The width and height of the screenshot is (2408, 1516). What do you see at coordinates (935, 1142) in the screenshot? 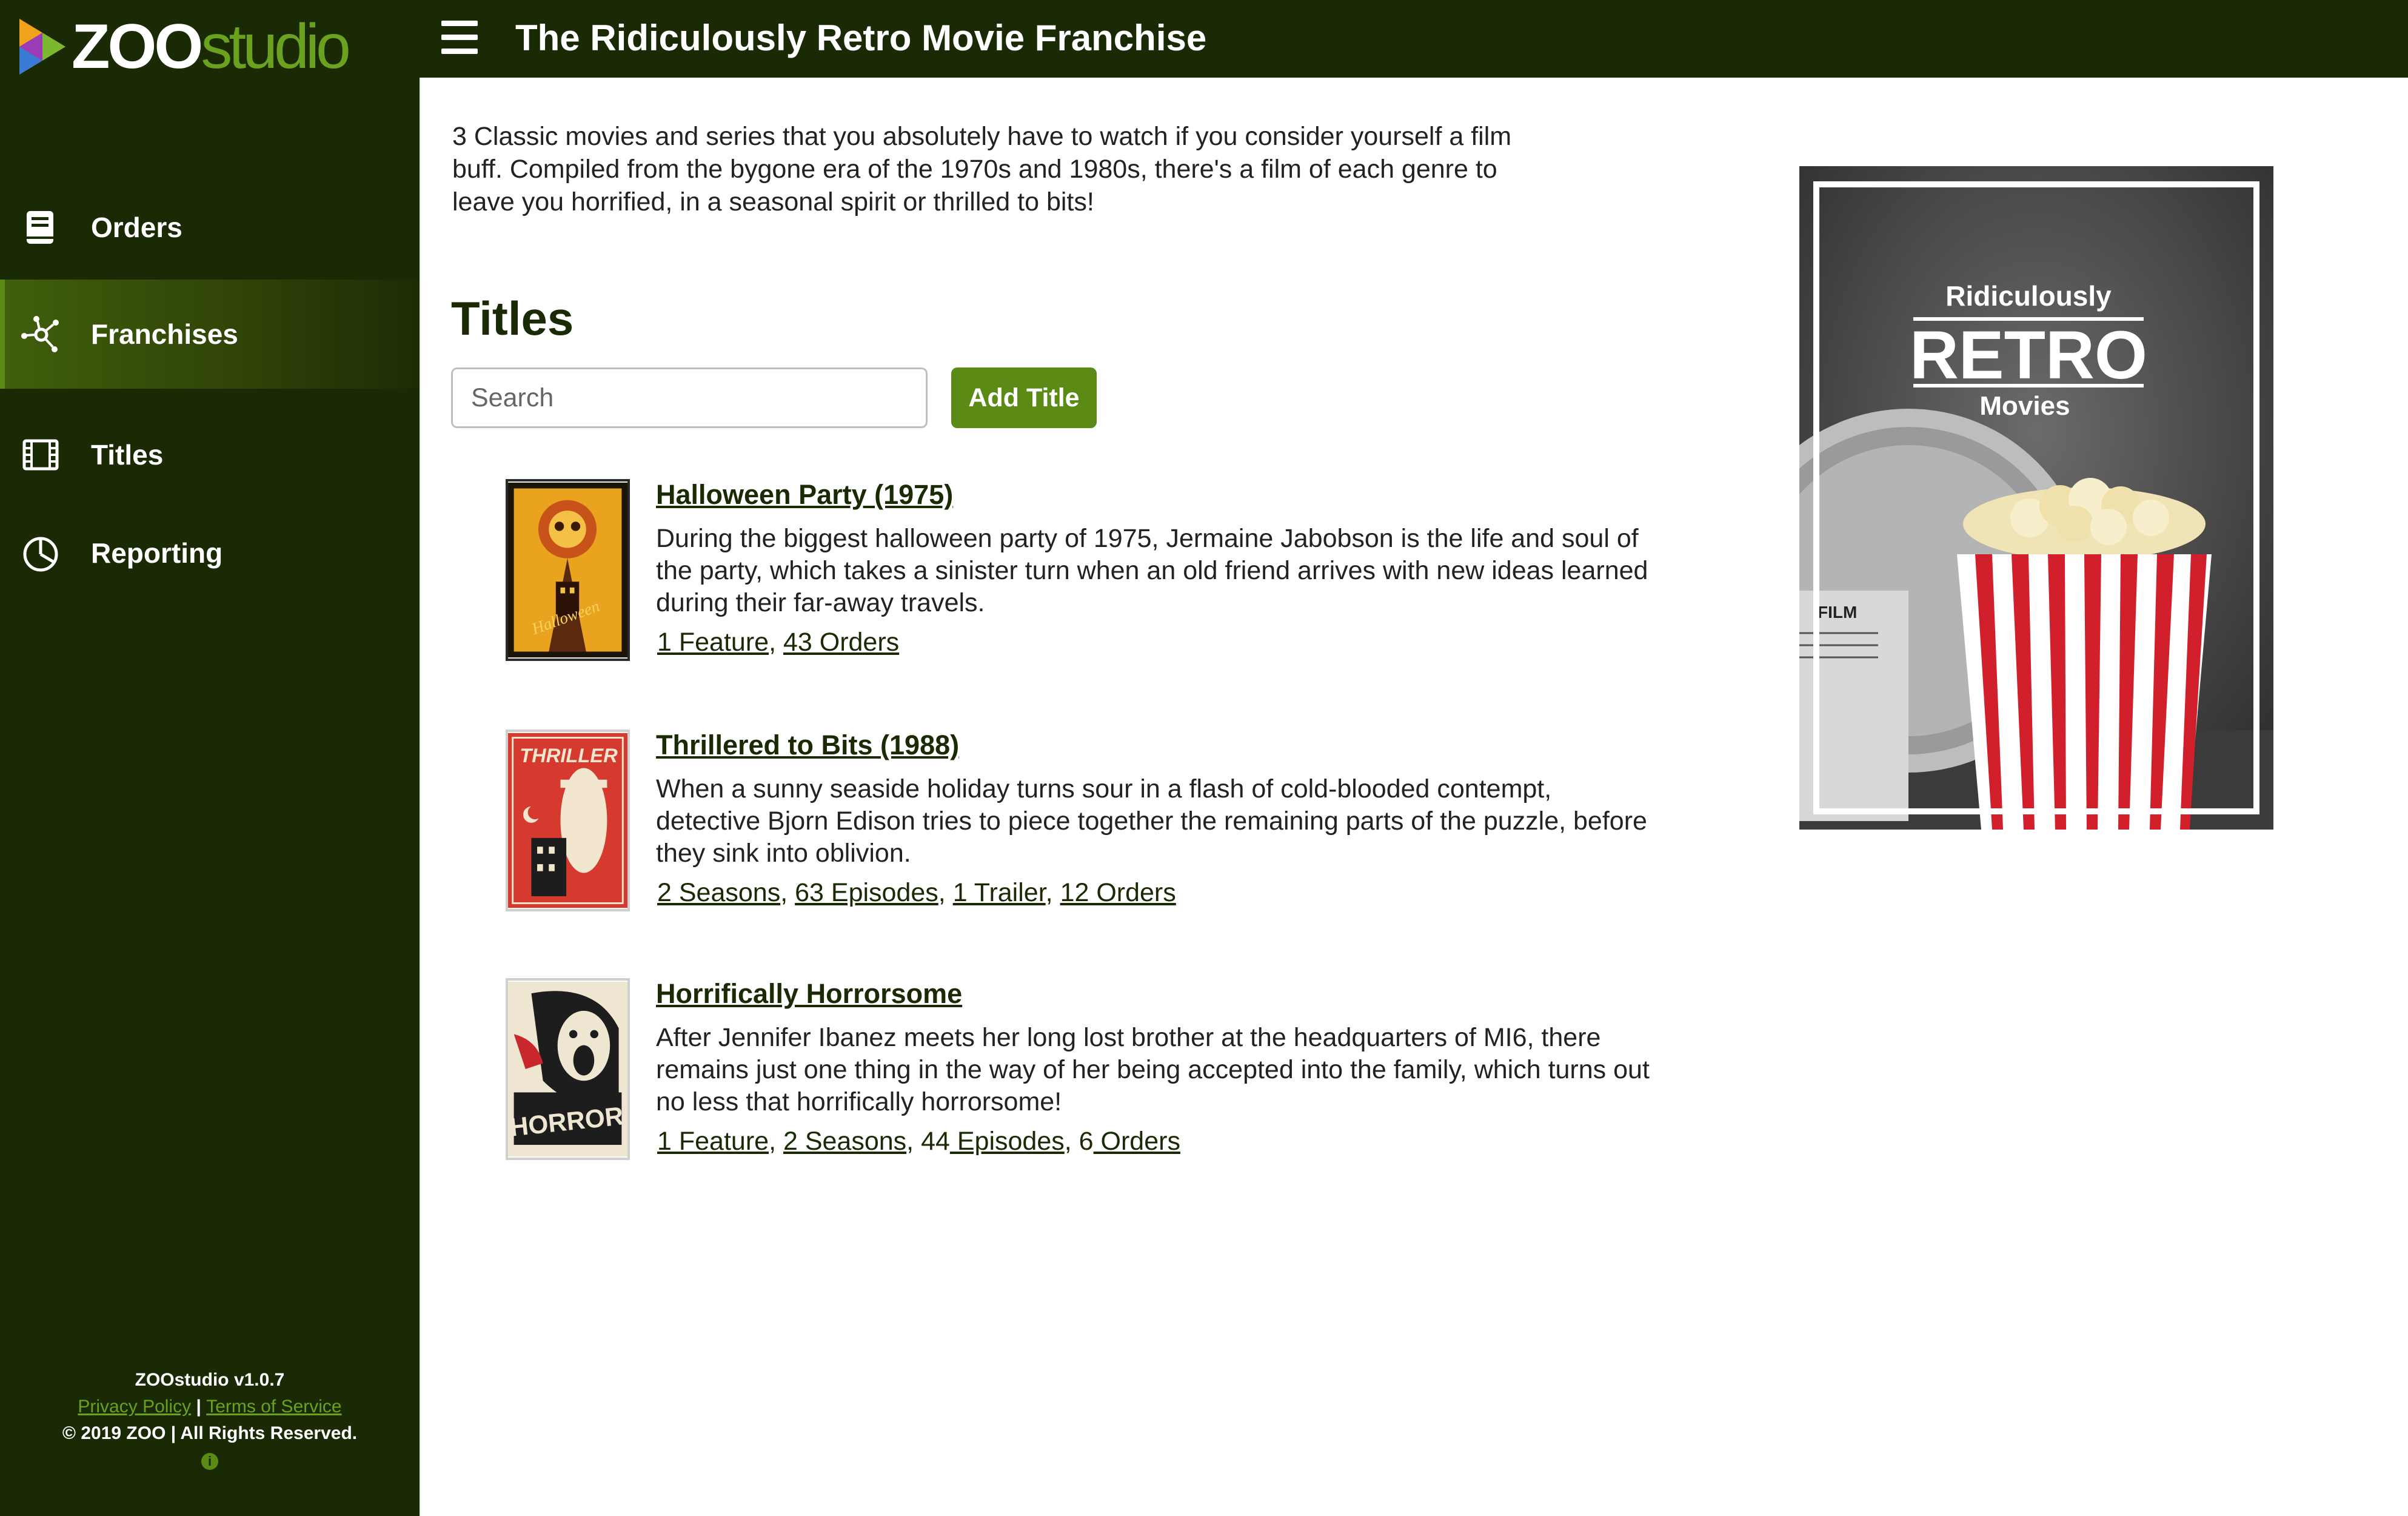
I see `episodes-count: 44` at bounding box center [935, 1142].